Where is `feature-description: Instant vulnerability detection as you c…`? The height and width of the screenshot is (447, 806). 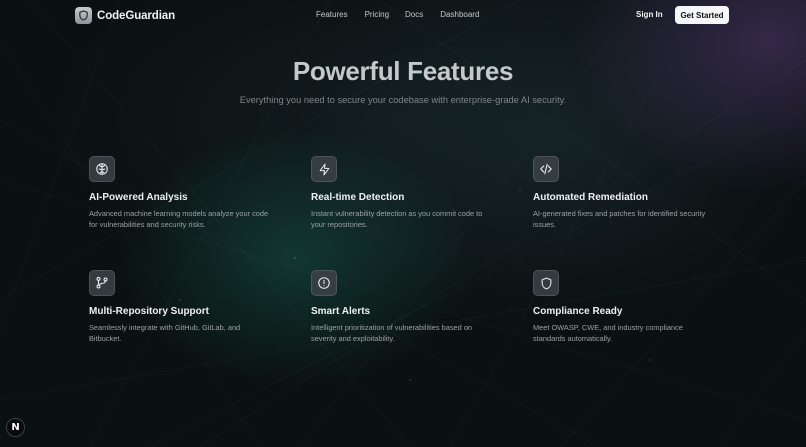 feature-description: Instant vulnerability detection as you c… is located at coordinates (397, 219).